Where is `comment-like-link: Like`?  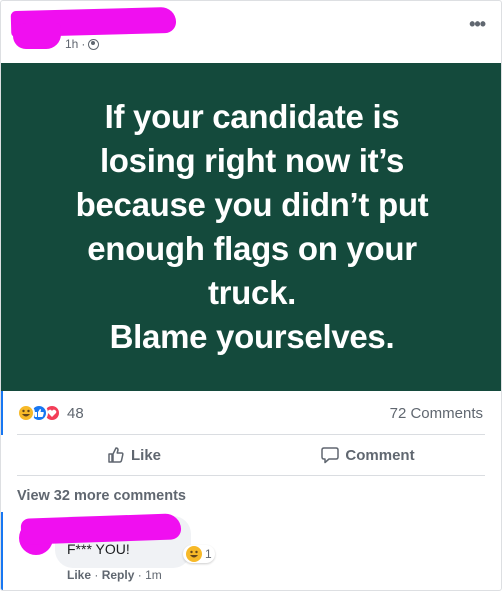 comment-like-link: Like is located at coordinates (79, 575).